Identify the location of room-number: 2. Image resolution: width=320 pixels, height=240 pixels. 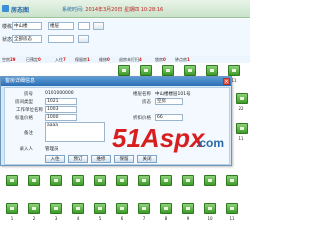
(34, 218).